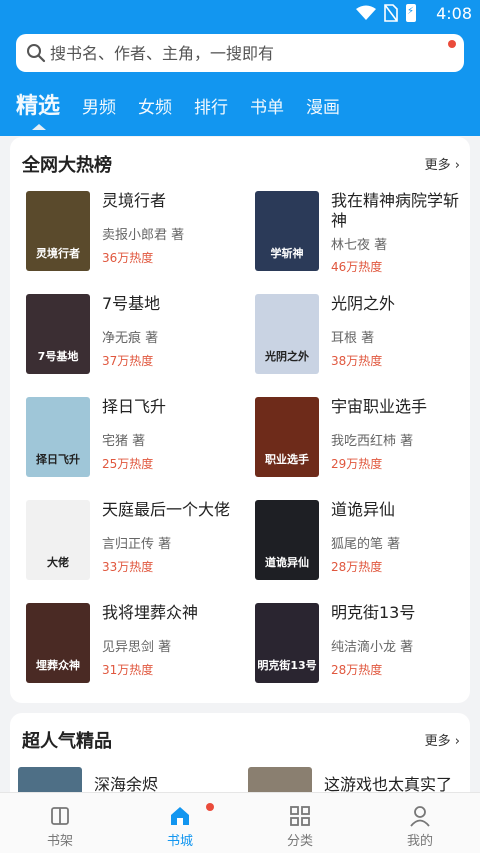  I want to click on cover-title-art: 明克街13号, so click(287, 665).